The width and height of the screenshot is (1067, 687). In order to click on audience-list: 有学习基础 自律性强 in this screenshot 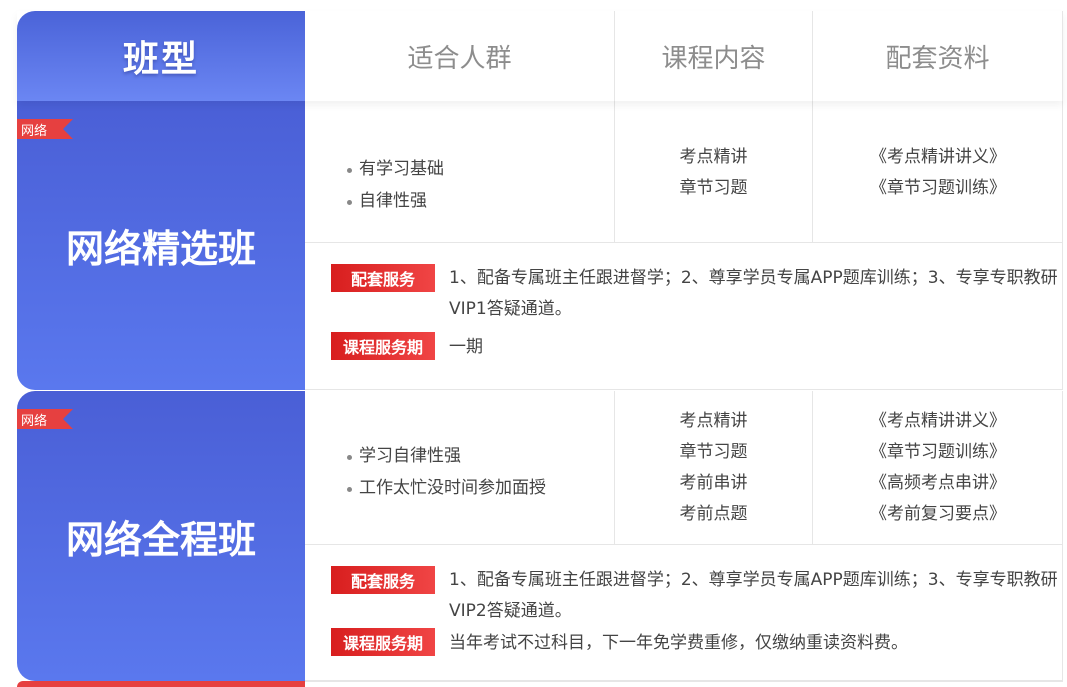, I will do `click(395, 185)`.